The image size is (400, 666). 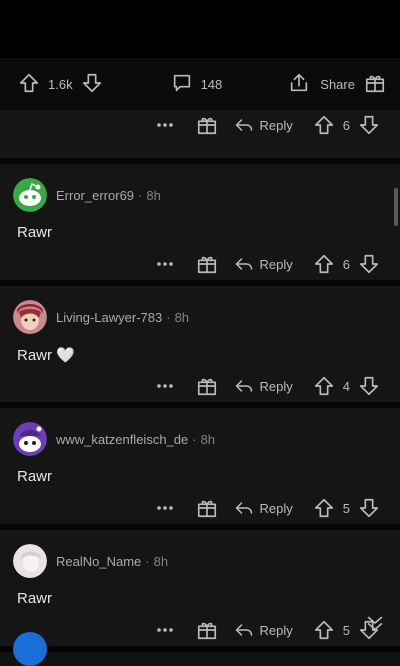 What do you see at coordinates (30, 649) in the screenshot?
I see `next-comment-avatar` at bounding box center [30, 649].